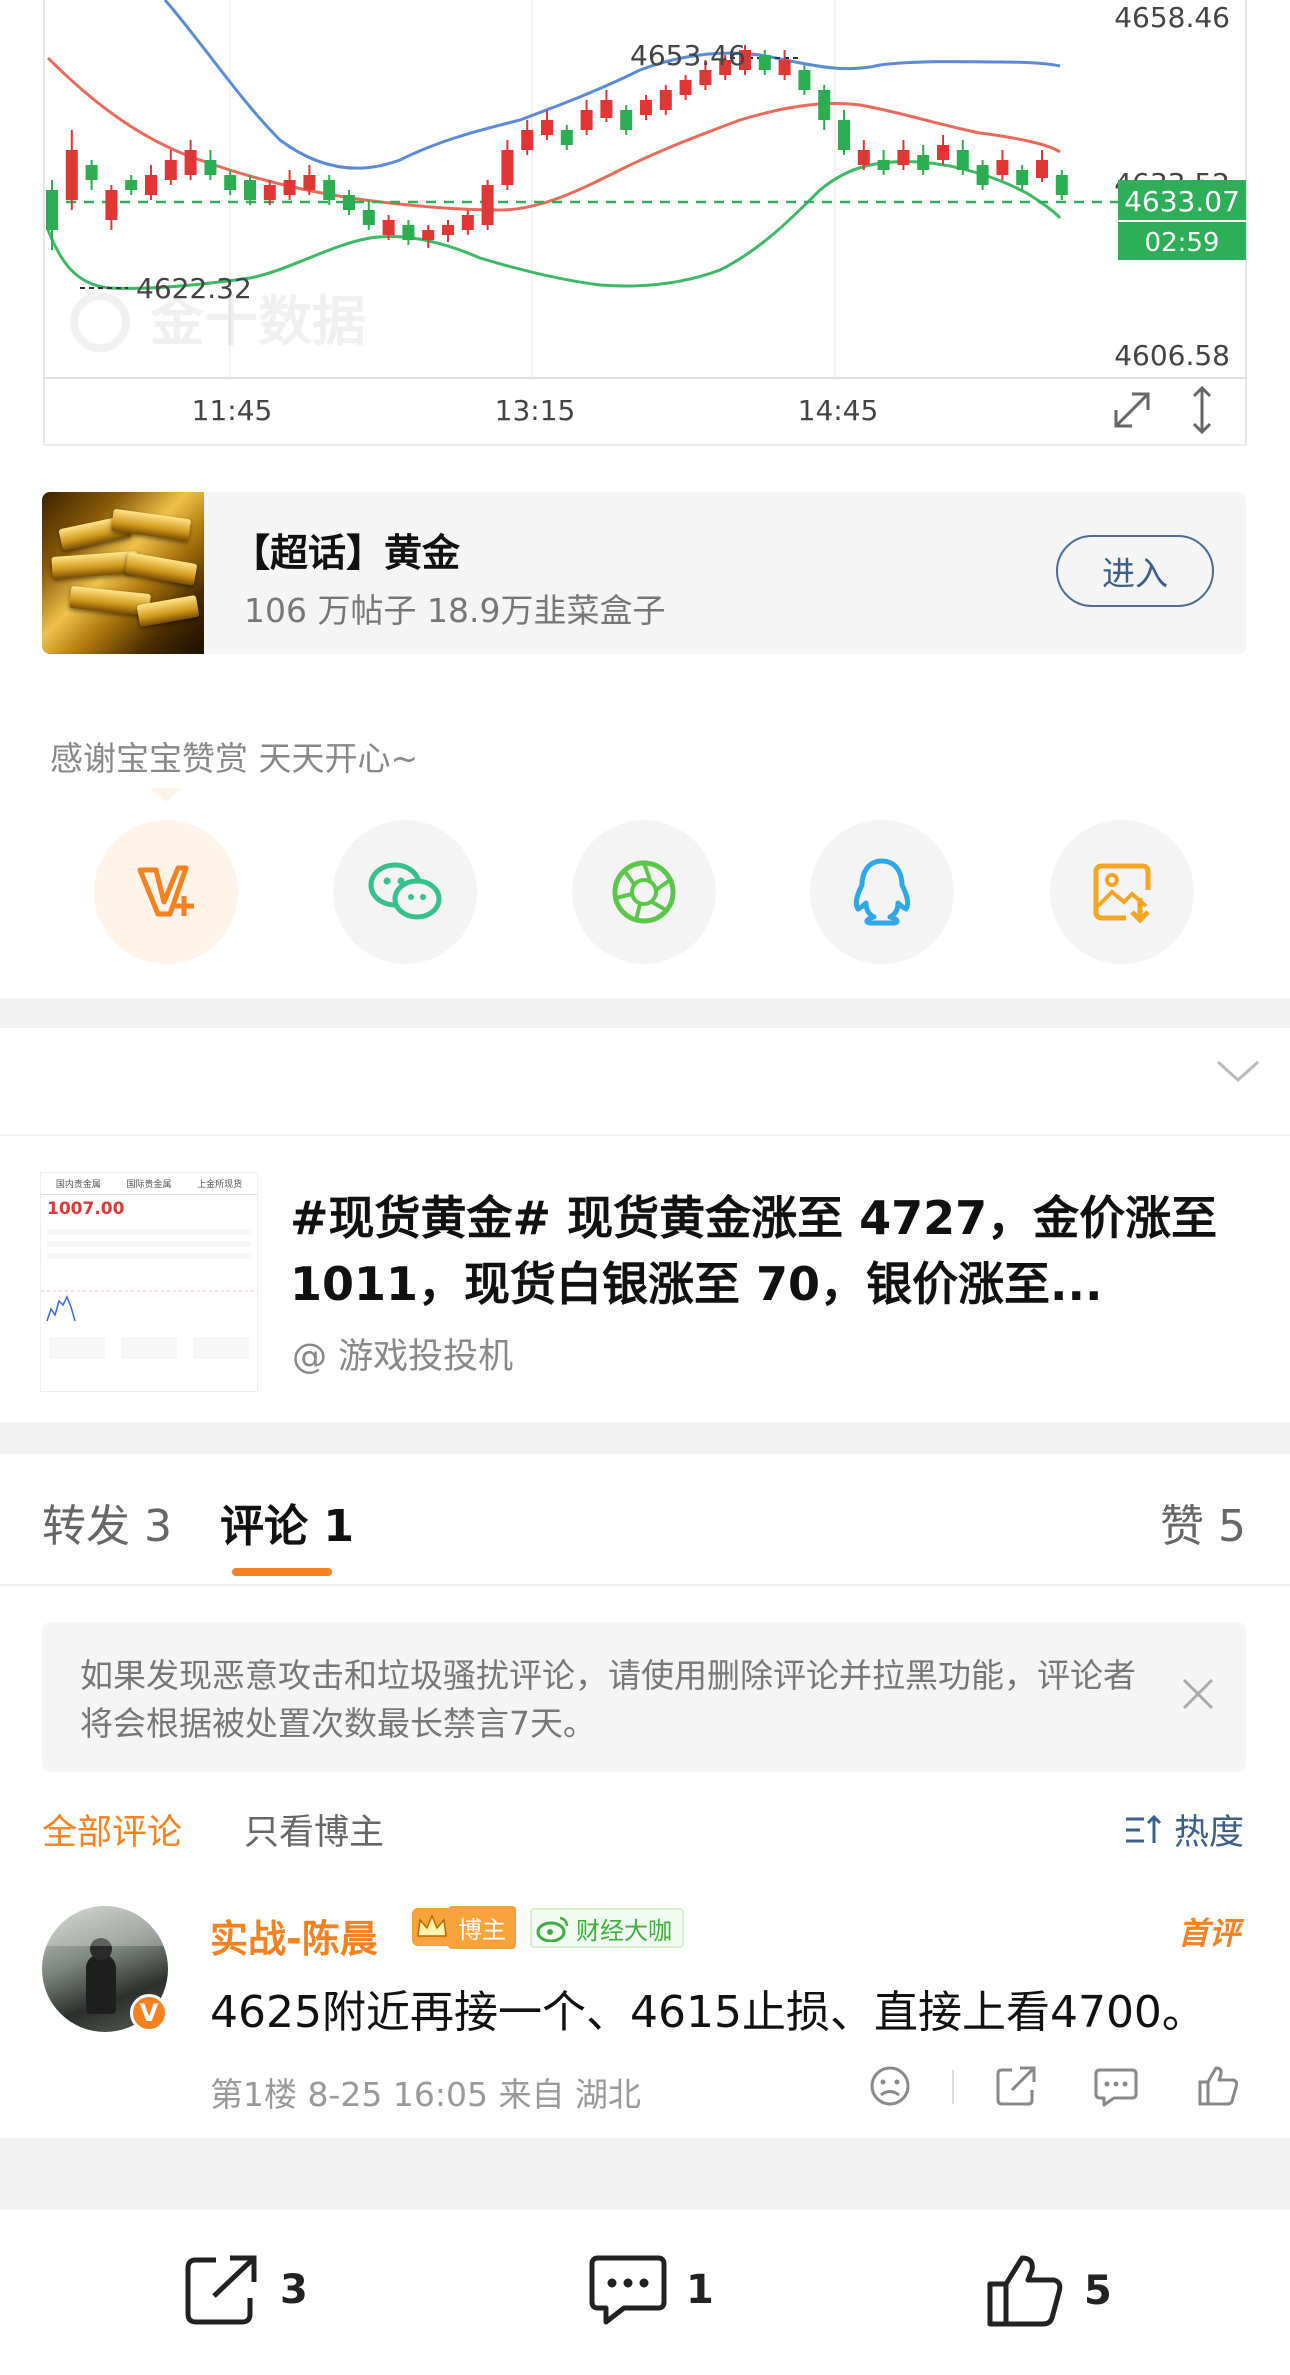  I want to click on expand-icon, so click(1132, 410).